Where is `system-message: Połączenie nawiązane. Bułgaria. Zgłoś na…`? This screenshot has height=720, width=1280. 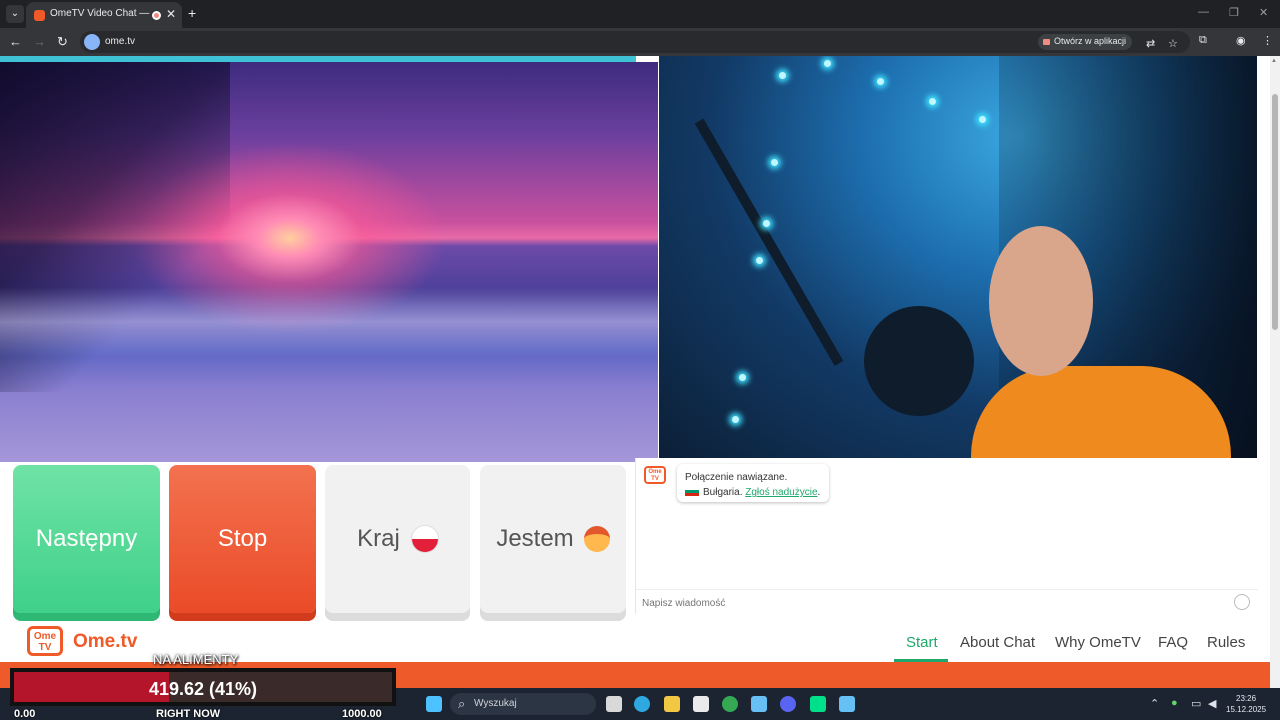 system-message: Połączenie nawiązane. Bułgaria. Zgłoś na… is located at coordinates (753, 483).